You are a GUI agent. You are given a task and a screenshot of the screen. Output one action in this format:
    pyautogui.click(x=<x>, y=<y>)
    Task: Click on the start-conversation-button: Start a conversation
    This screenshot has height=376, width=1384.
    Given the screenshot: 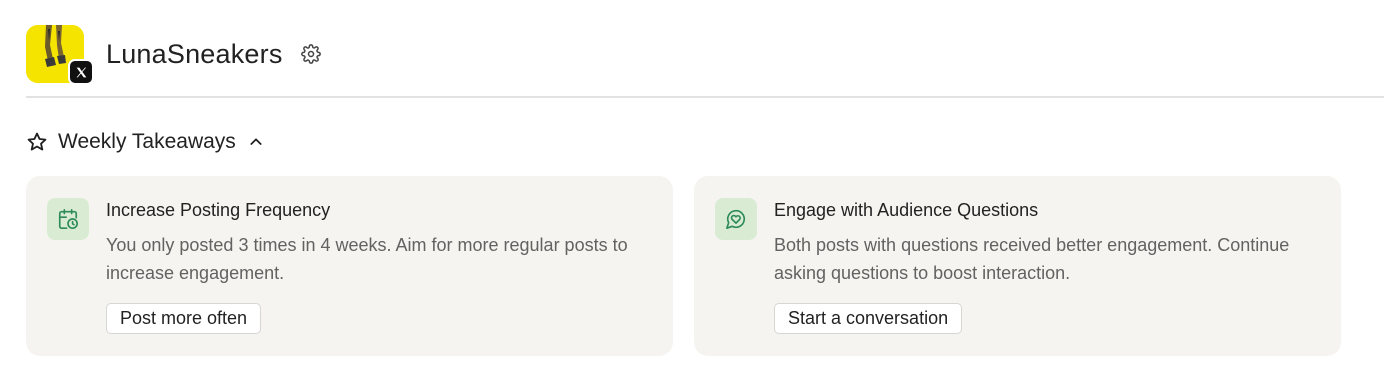 What is the action you would take?
    pyautogui.click(x=868, y=318)
    